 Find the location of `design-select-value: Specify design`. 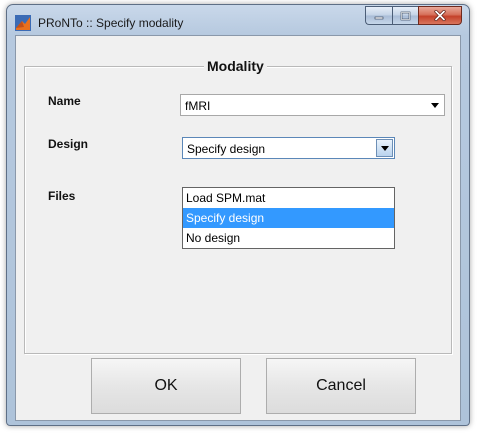

design-select-value: Specify design is located at coordinates (226, 149).